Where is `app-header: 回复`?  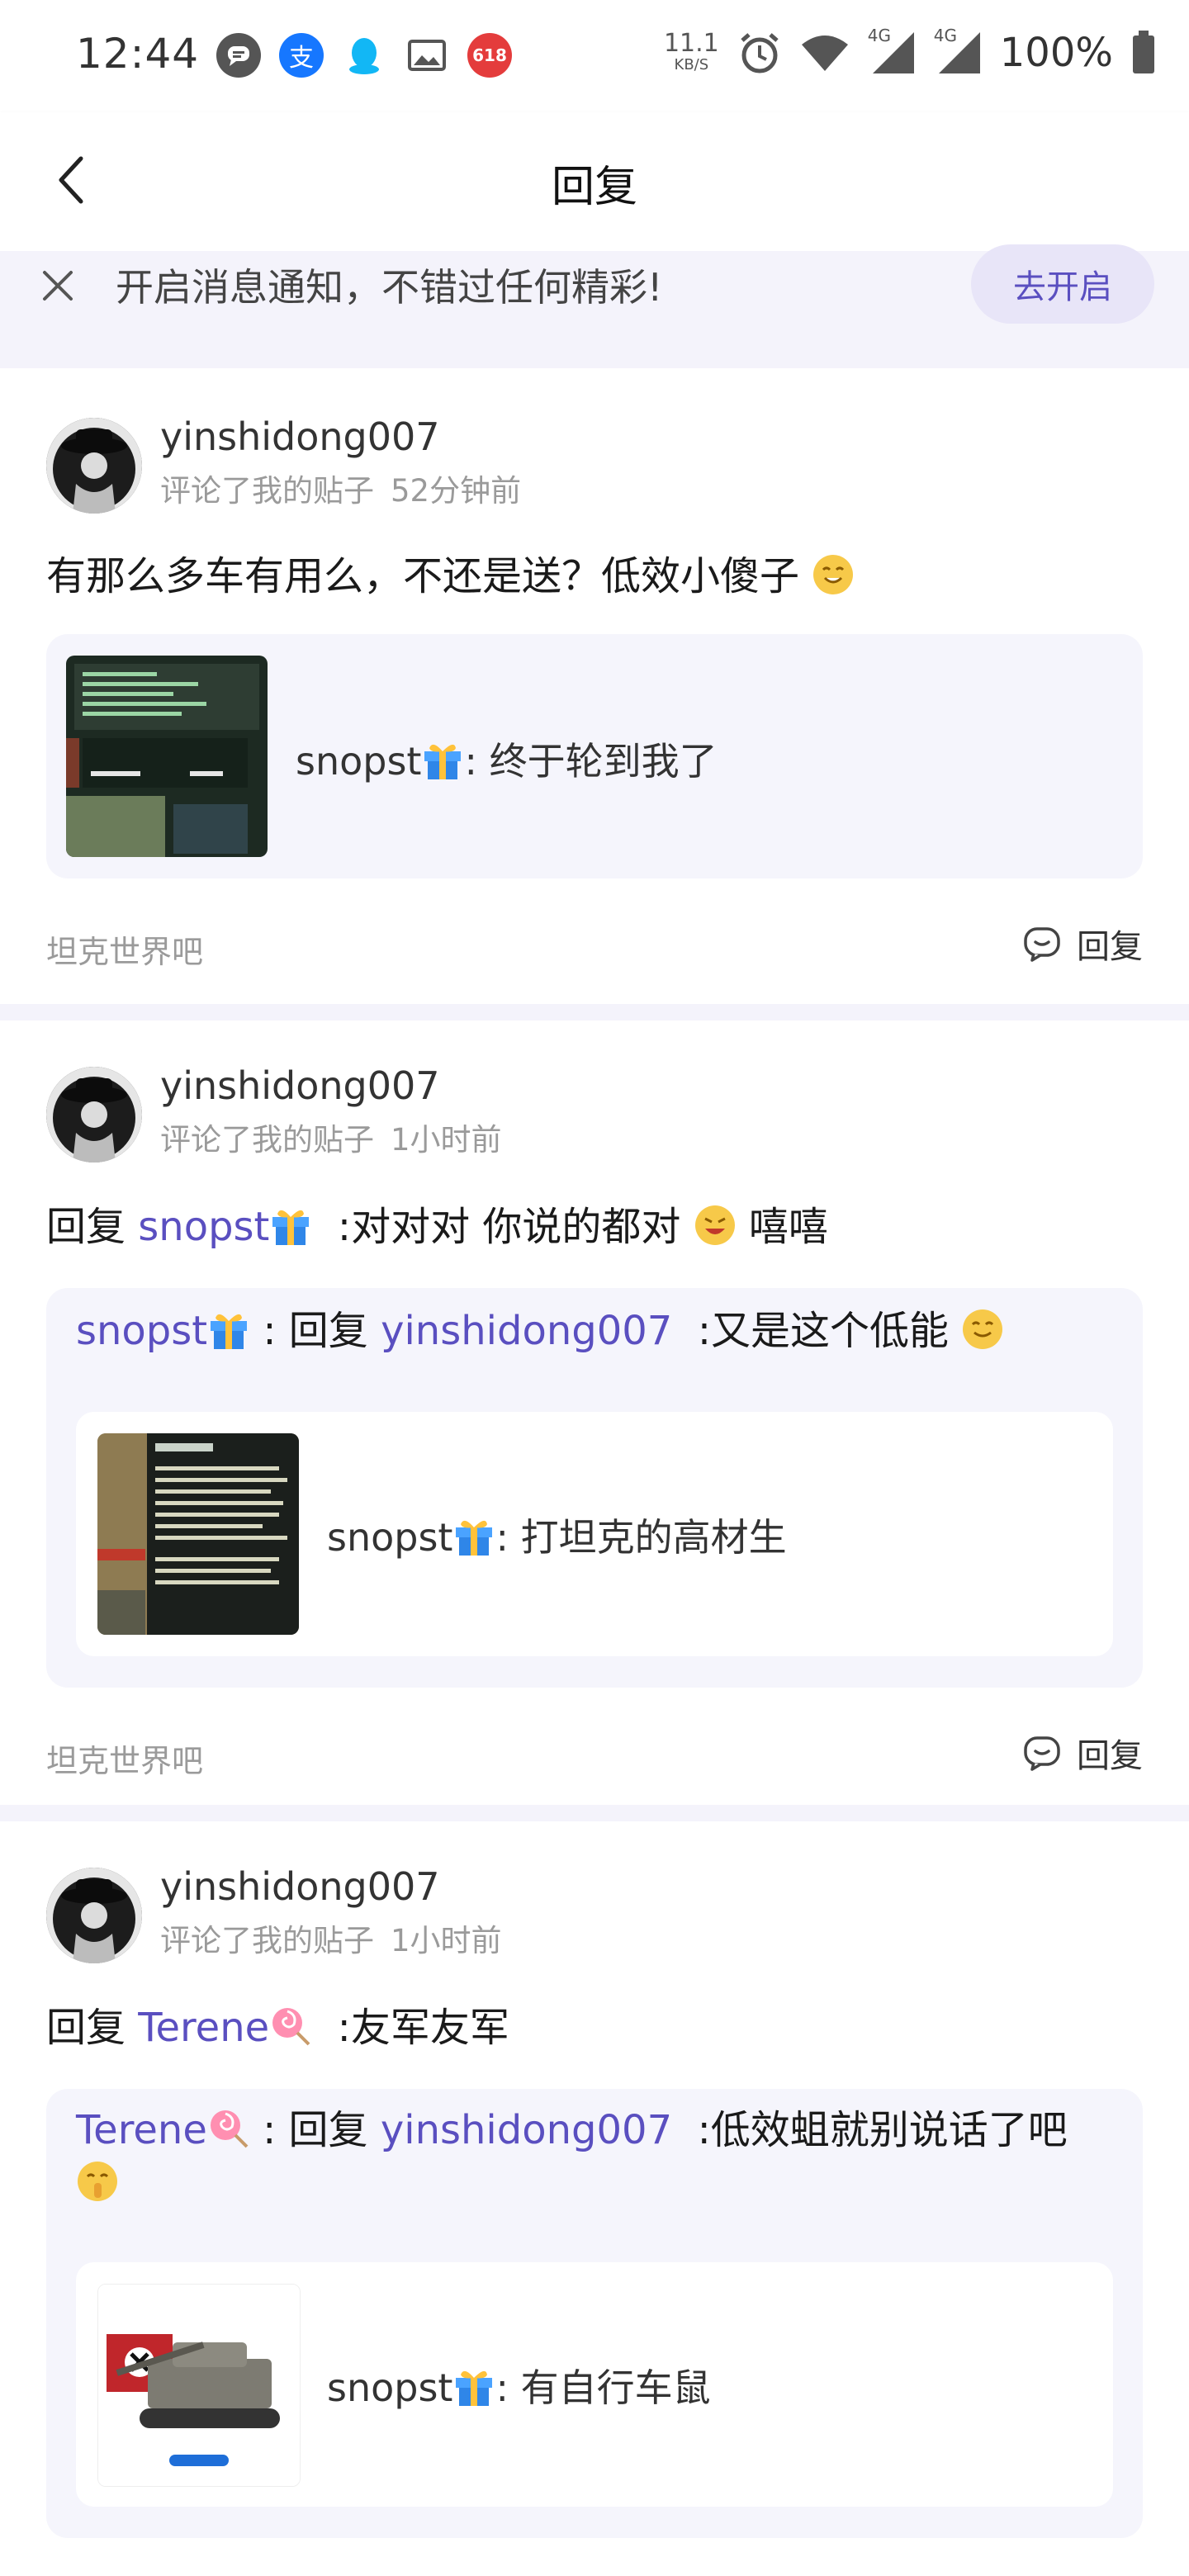 app-header: 回复 is located at coordinates (594, 181).